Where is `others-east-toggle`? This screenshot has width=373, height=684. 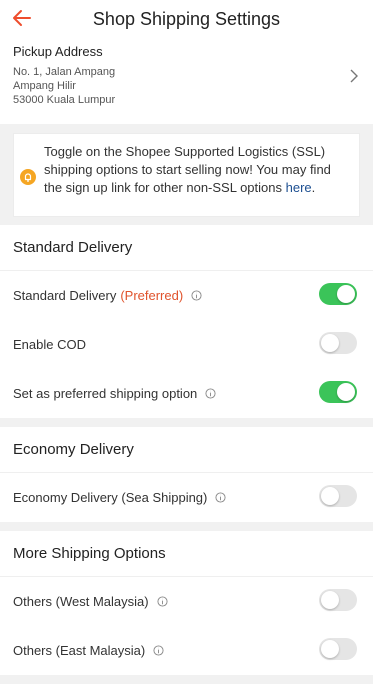
others-east-toggle is located at coordinates (338, 649).